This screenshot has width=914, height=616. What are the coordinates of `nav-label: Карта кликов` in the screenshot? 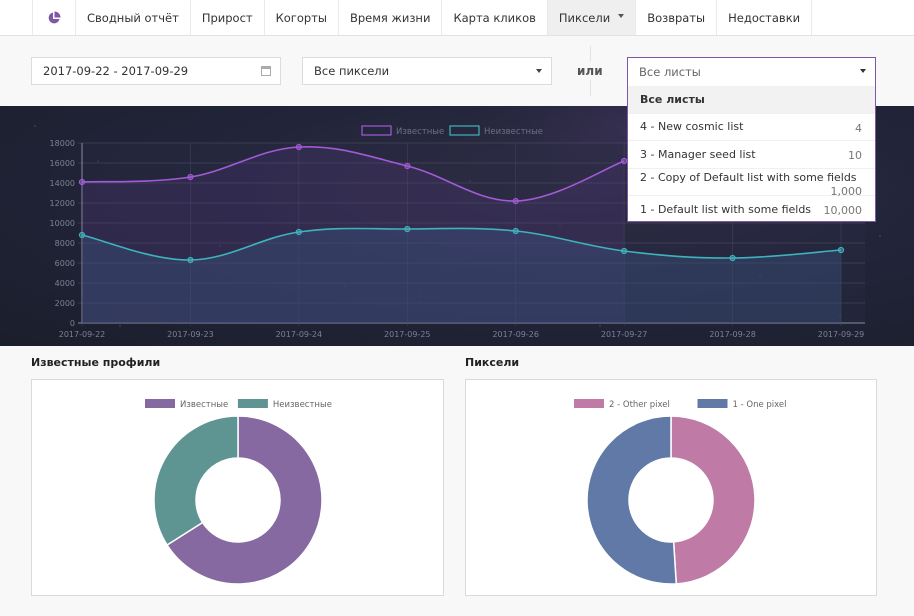 It's located at (494, 17).